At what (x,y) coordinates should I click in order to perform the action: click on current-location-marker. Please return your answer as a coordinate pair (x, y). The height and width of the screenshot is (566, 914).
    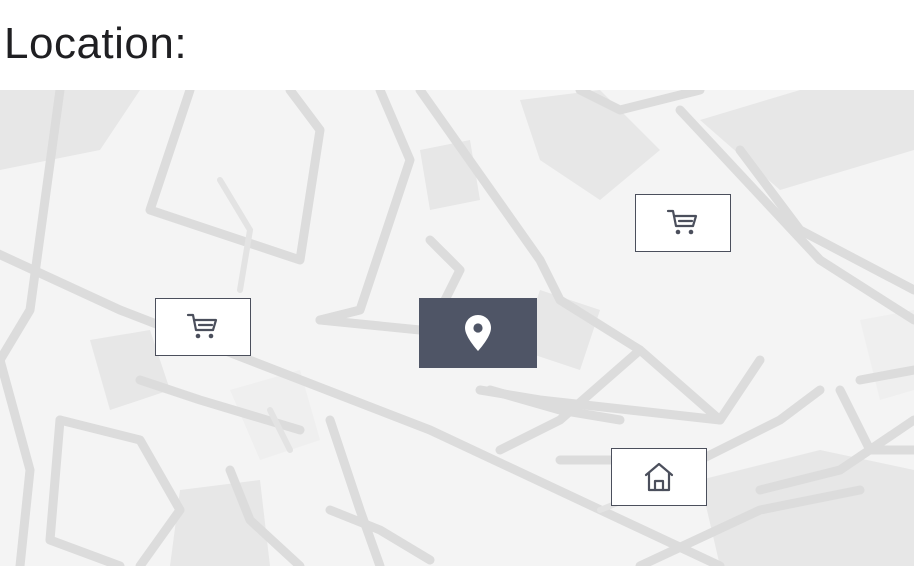
    Looking at the image, I should click on (478, 333).